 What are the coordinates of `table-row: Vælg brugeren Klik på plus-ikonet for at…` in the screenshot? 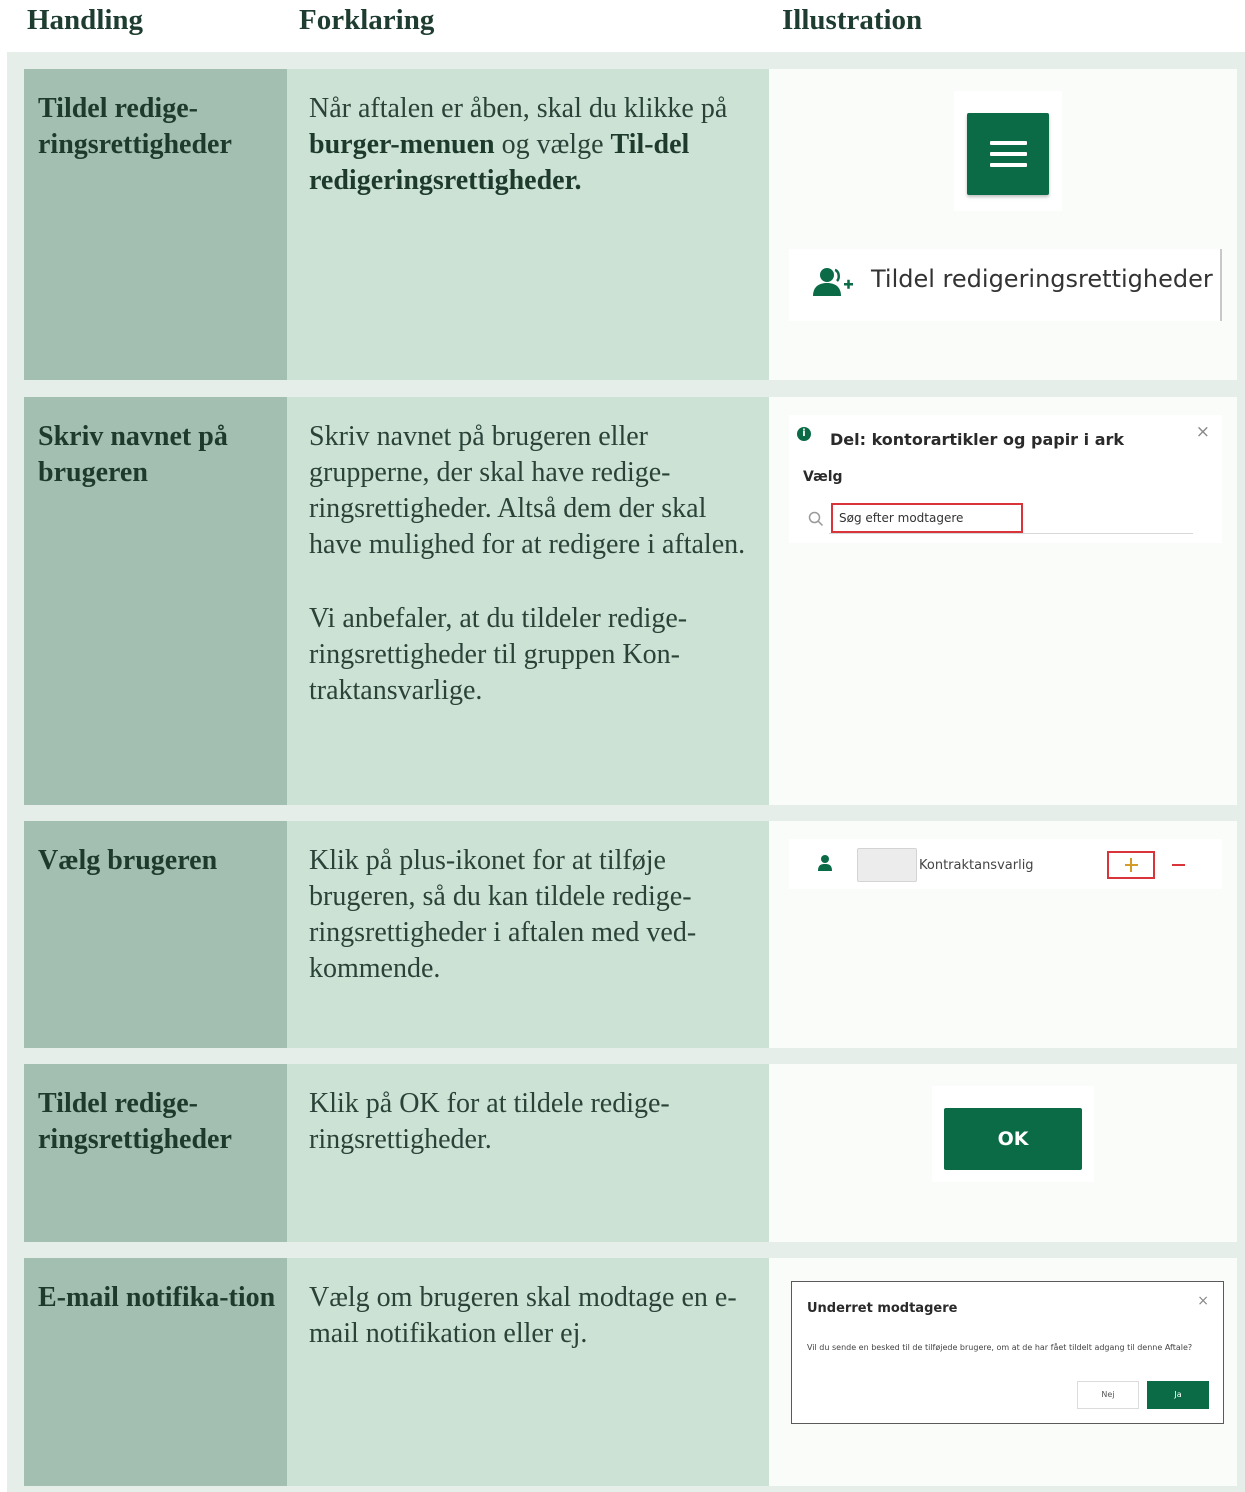 It's located at (630, 934).